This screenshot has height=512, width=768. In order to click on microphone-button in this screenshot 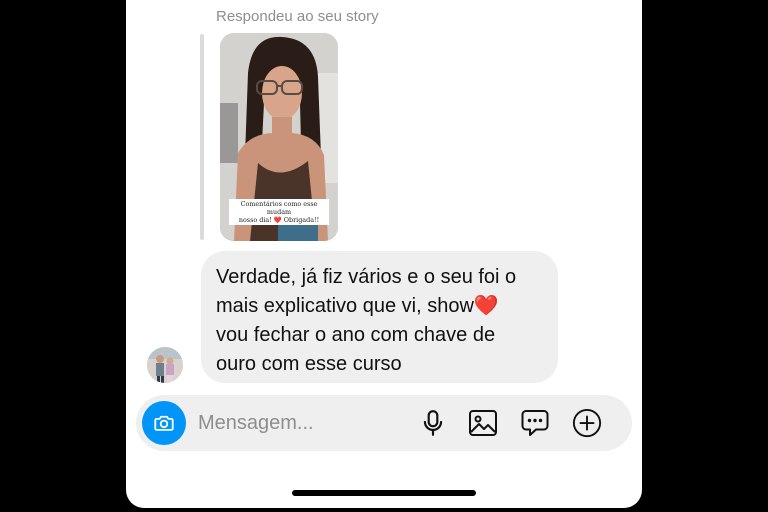, I will do `click(433, 423)`.